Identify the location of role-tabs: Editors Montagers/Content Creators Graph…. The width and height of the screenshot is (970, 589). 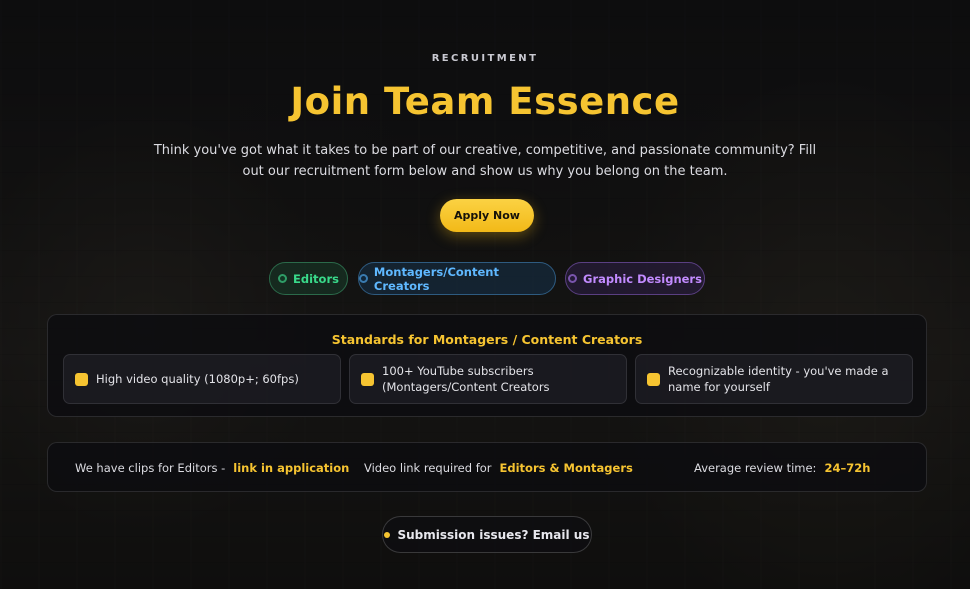
(485, 278).